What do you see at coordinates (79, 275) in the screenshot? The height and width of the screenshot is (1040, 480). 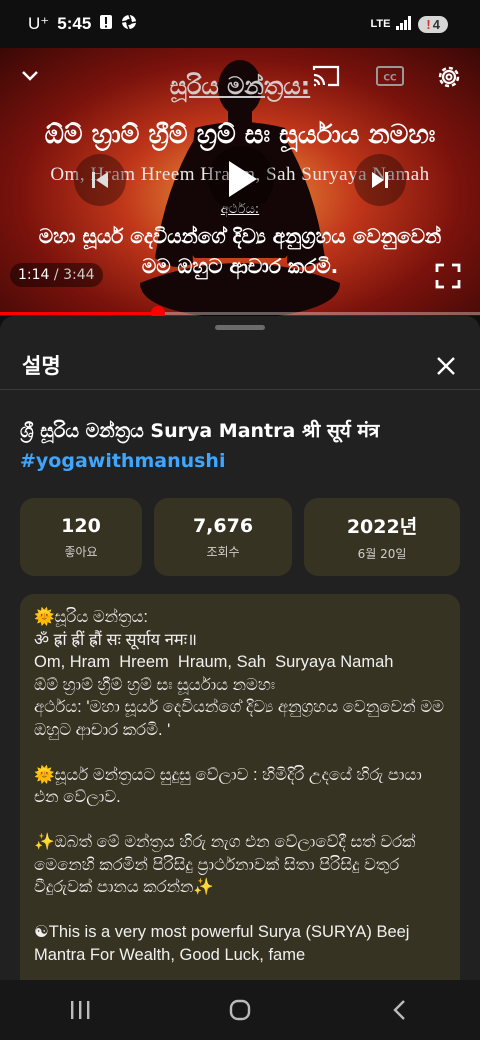 I see `duration: 3:44` at bounding box center [79, 275].